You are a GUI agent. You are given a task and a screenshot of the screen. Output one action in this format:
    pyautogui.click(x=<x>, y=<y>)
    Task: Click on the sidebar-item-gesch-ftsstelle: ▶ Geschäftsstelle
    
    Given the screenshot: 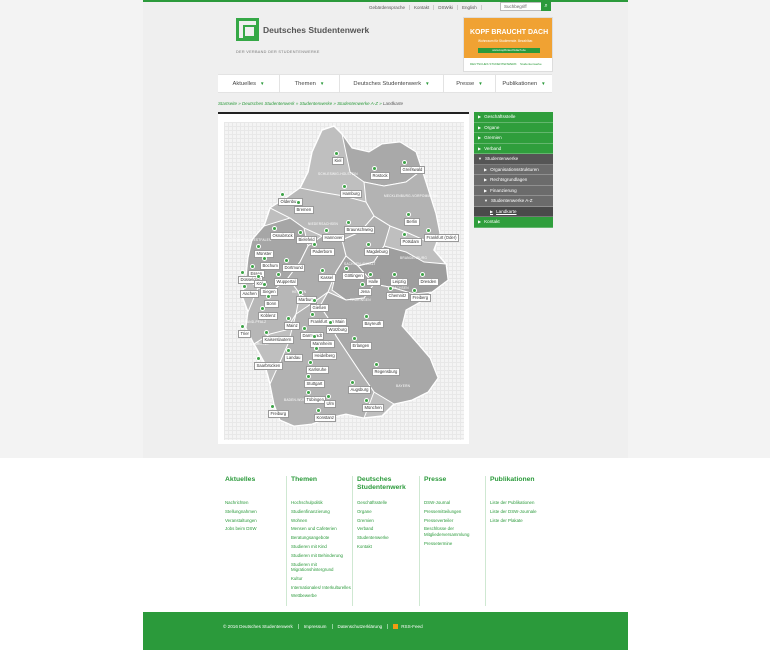 What is the action you would take?
    pyautogui.click(x=513, y=117)
    